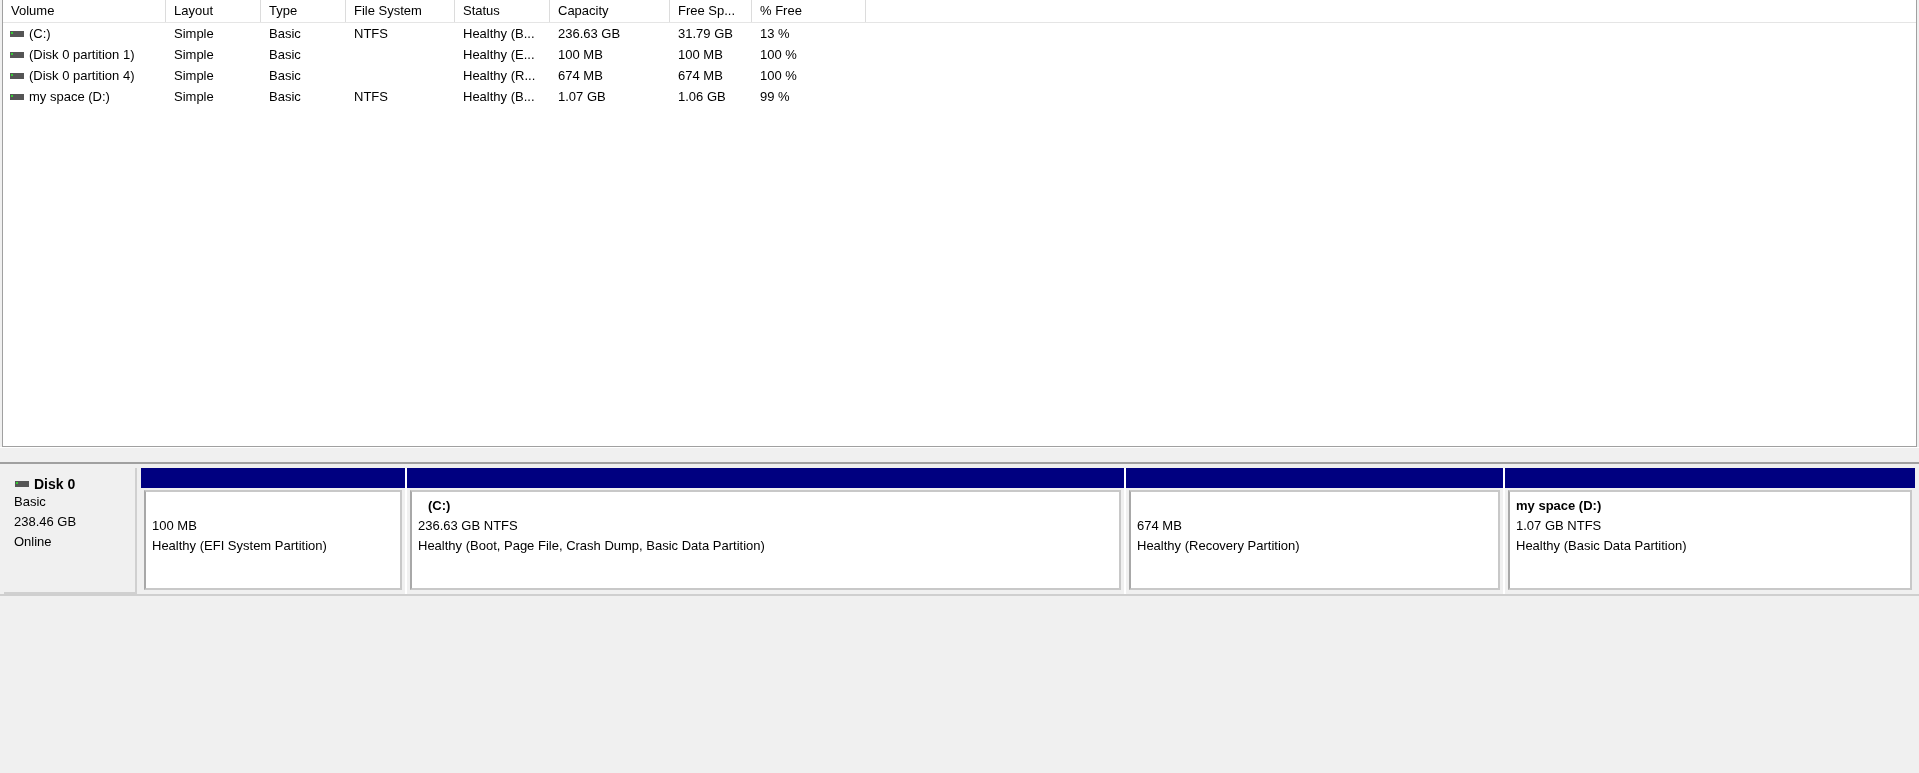  What do you see at coordinates (55, 484) in the screenshot?
I see `disk-name: Disk 0` at bounding box center [55, 484].